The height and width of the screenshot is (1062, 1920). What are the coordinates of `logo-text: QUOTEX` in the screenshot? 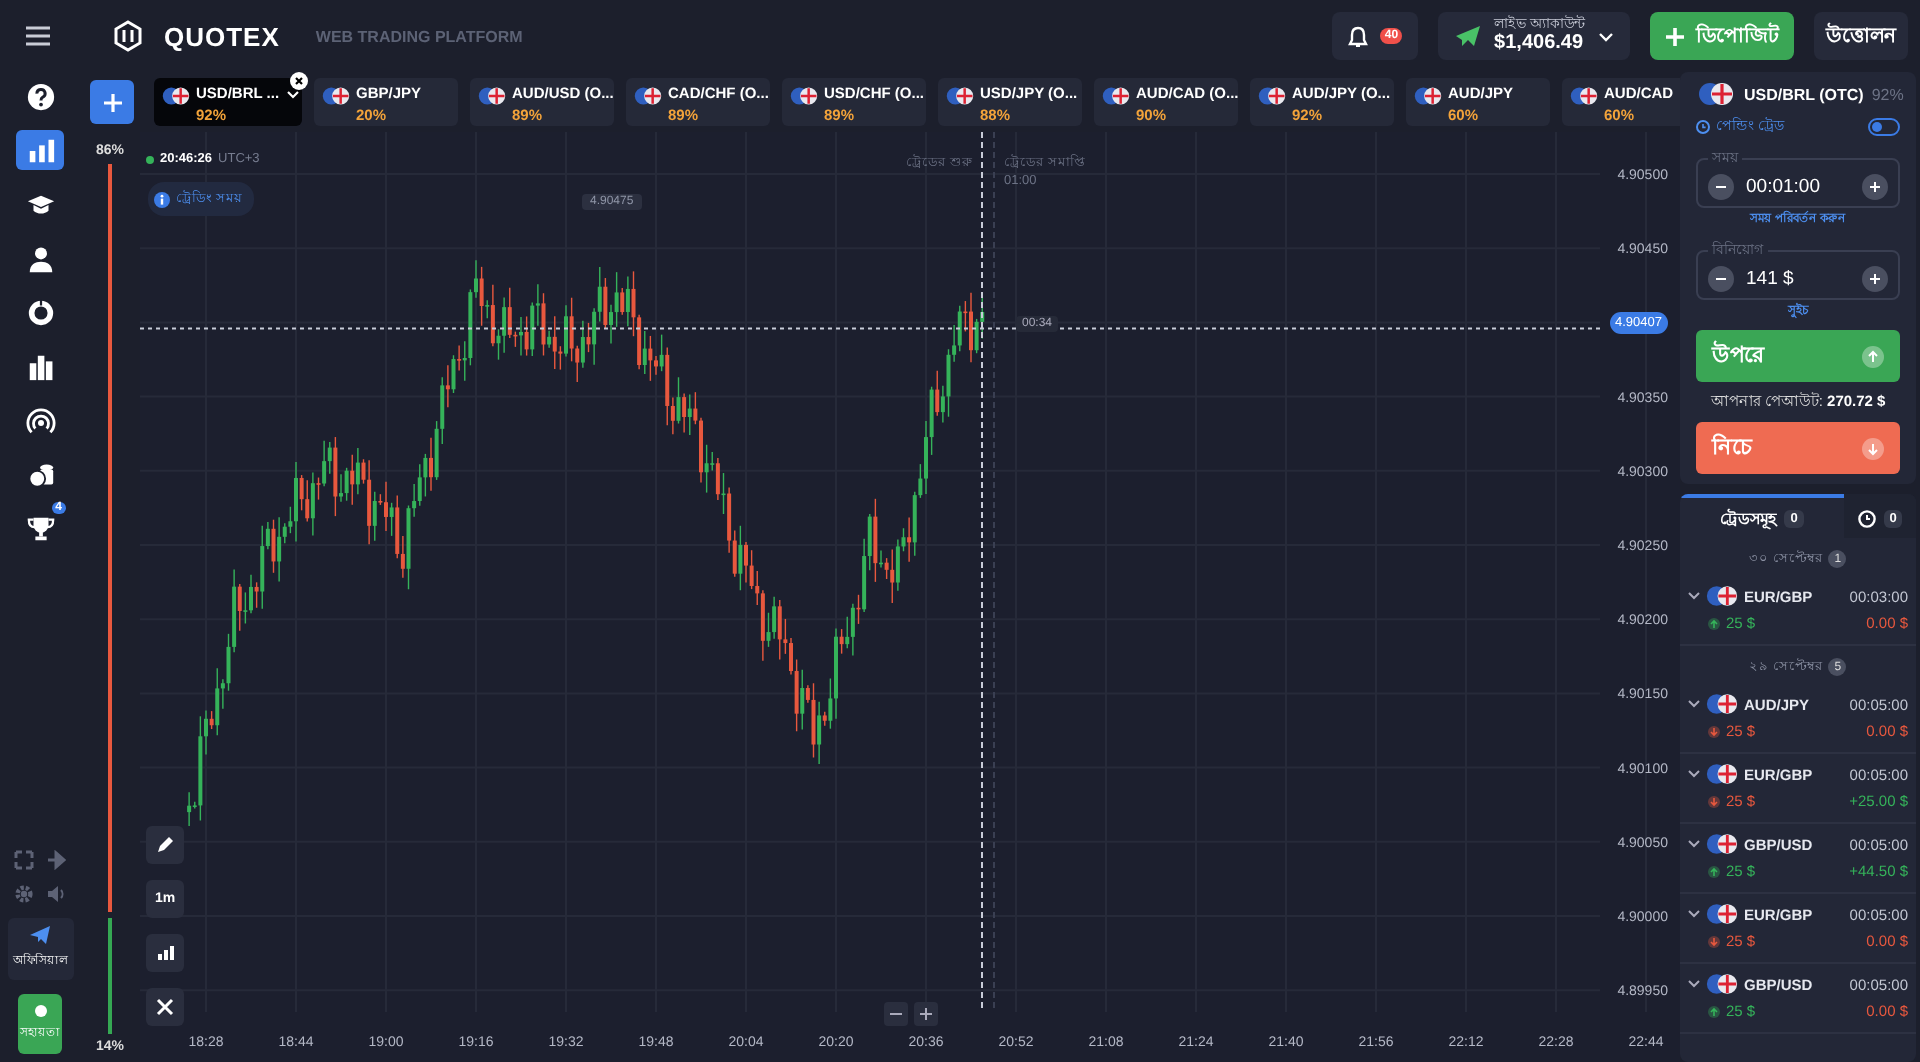 It's located at (222, 36).